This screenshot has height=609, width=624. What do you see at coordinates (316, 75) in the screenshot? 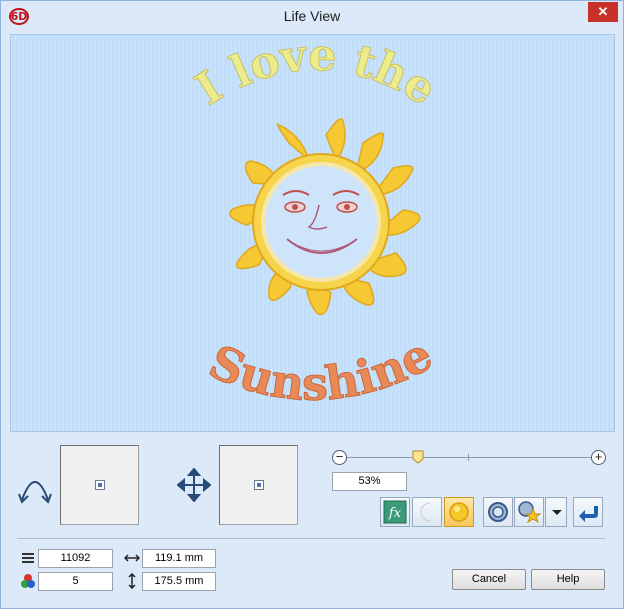
I see `design-top-text: I love the` at bounding box center [316, 75].